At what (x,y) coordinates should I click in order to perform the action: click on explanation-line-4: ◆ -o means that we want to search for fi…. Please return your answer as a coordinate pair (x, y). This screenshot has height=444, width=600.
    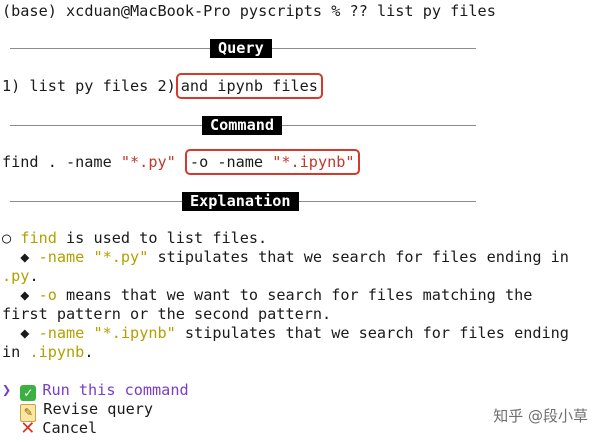
    Looking at the image, I should click on (267, 295).